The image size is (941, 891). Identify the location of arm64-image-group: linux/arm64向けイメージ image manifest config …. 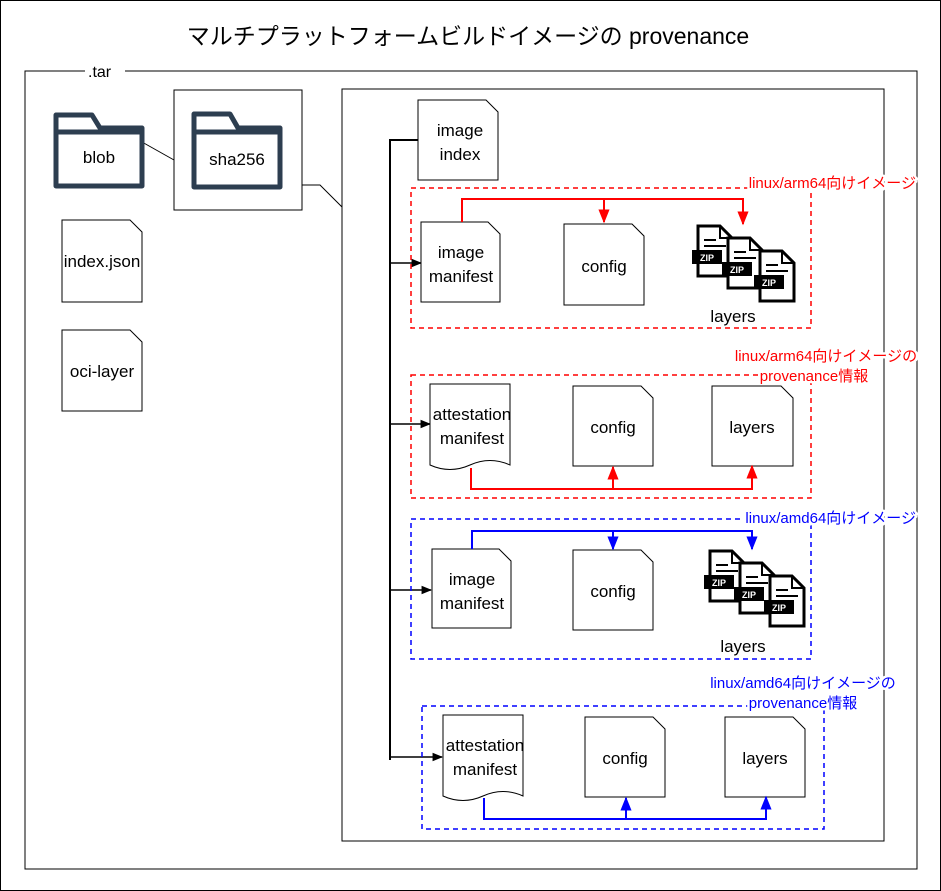
(664, 251).